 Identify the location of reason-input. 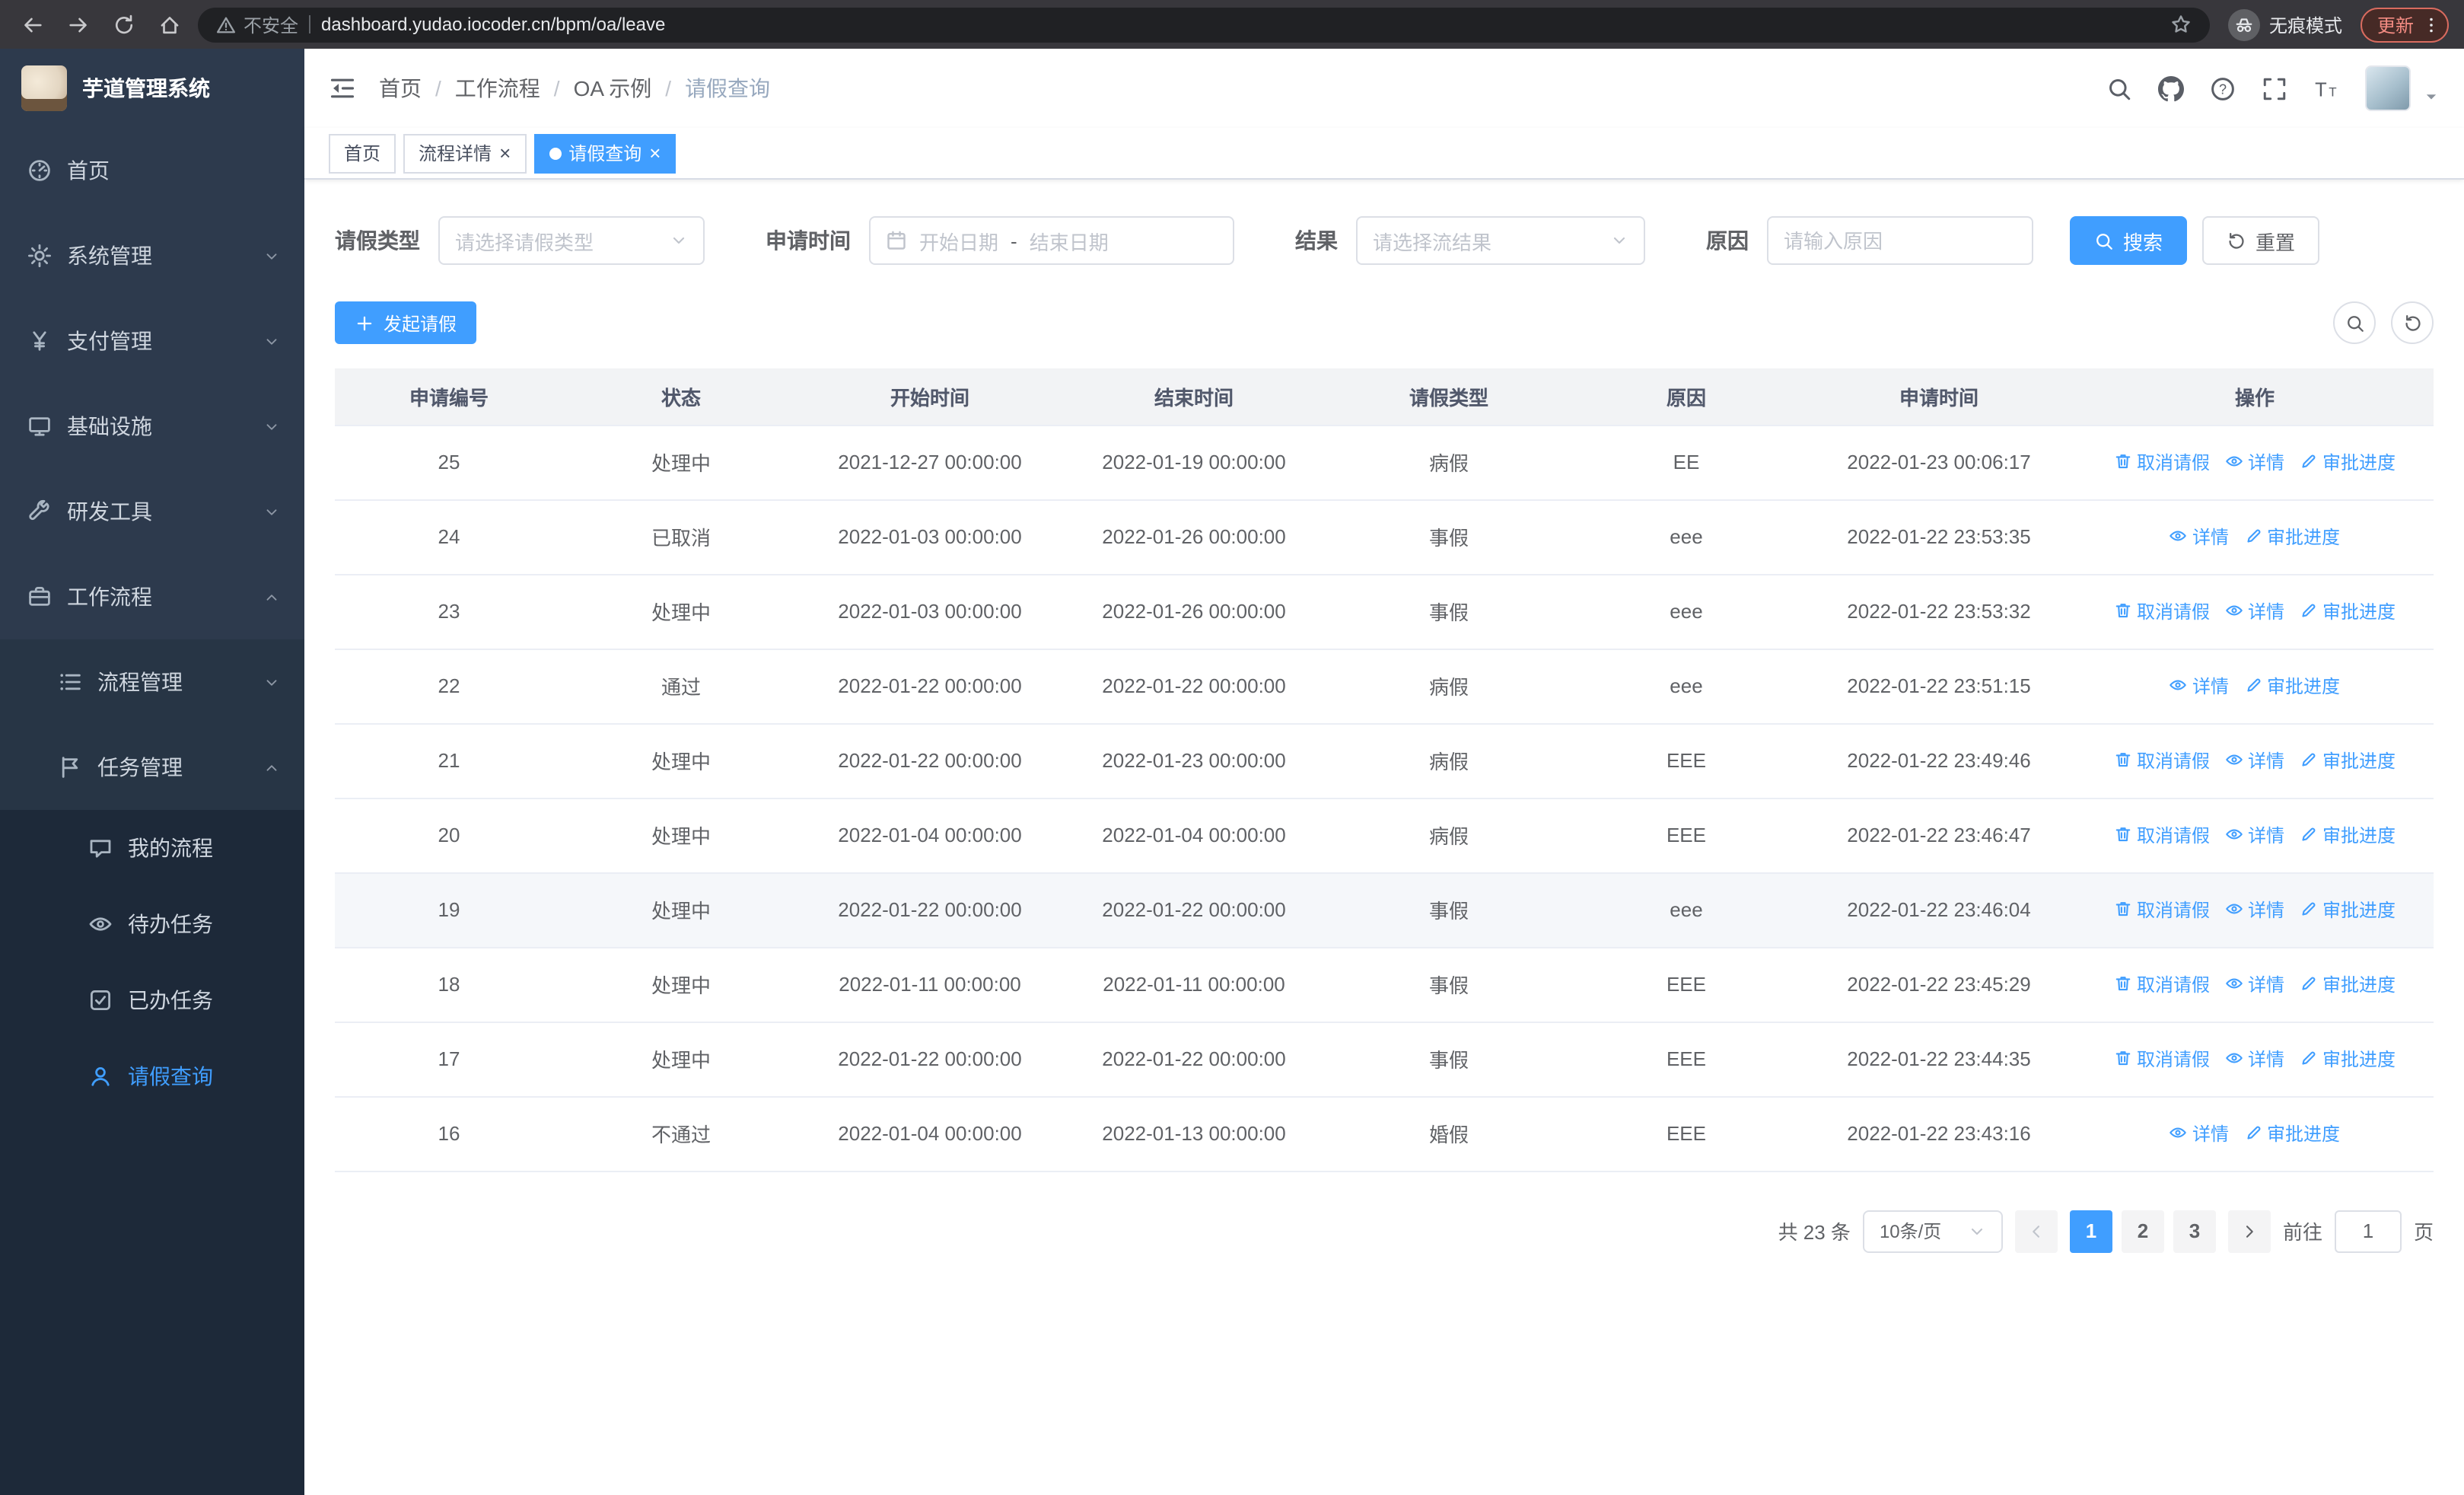
(1900, 240).